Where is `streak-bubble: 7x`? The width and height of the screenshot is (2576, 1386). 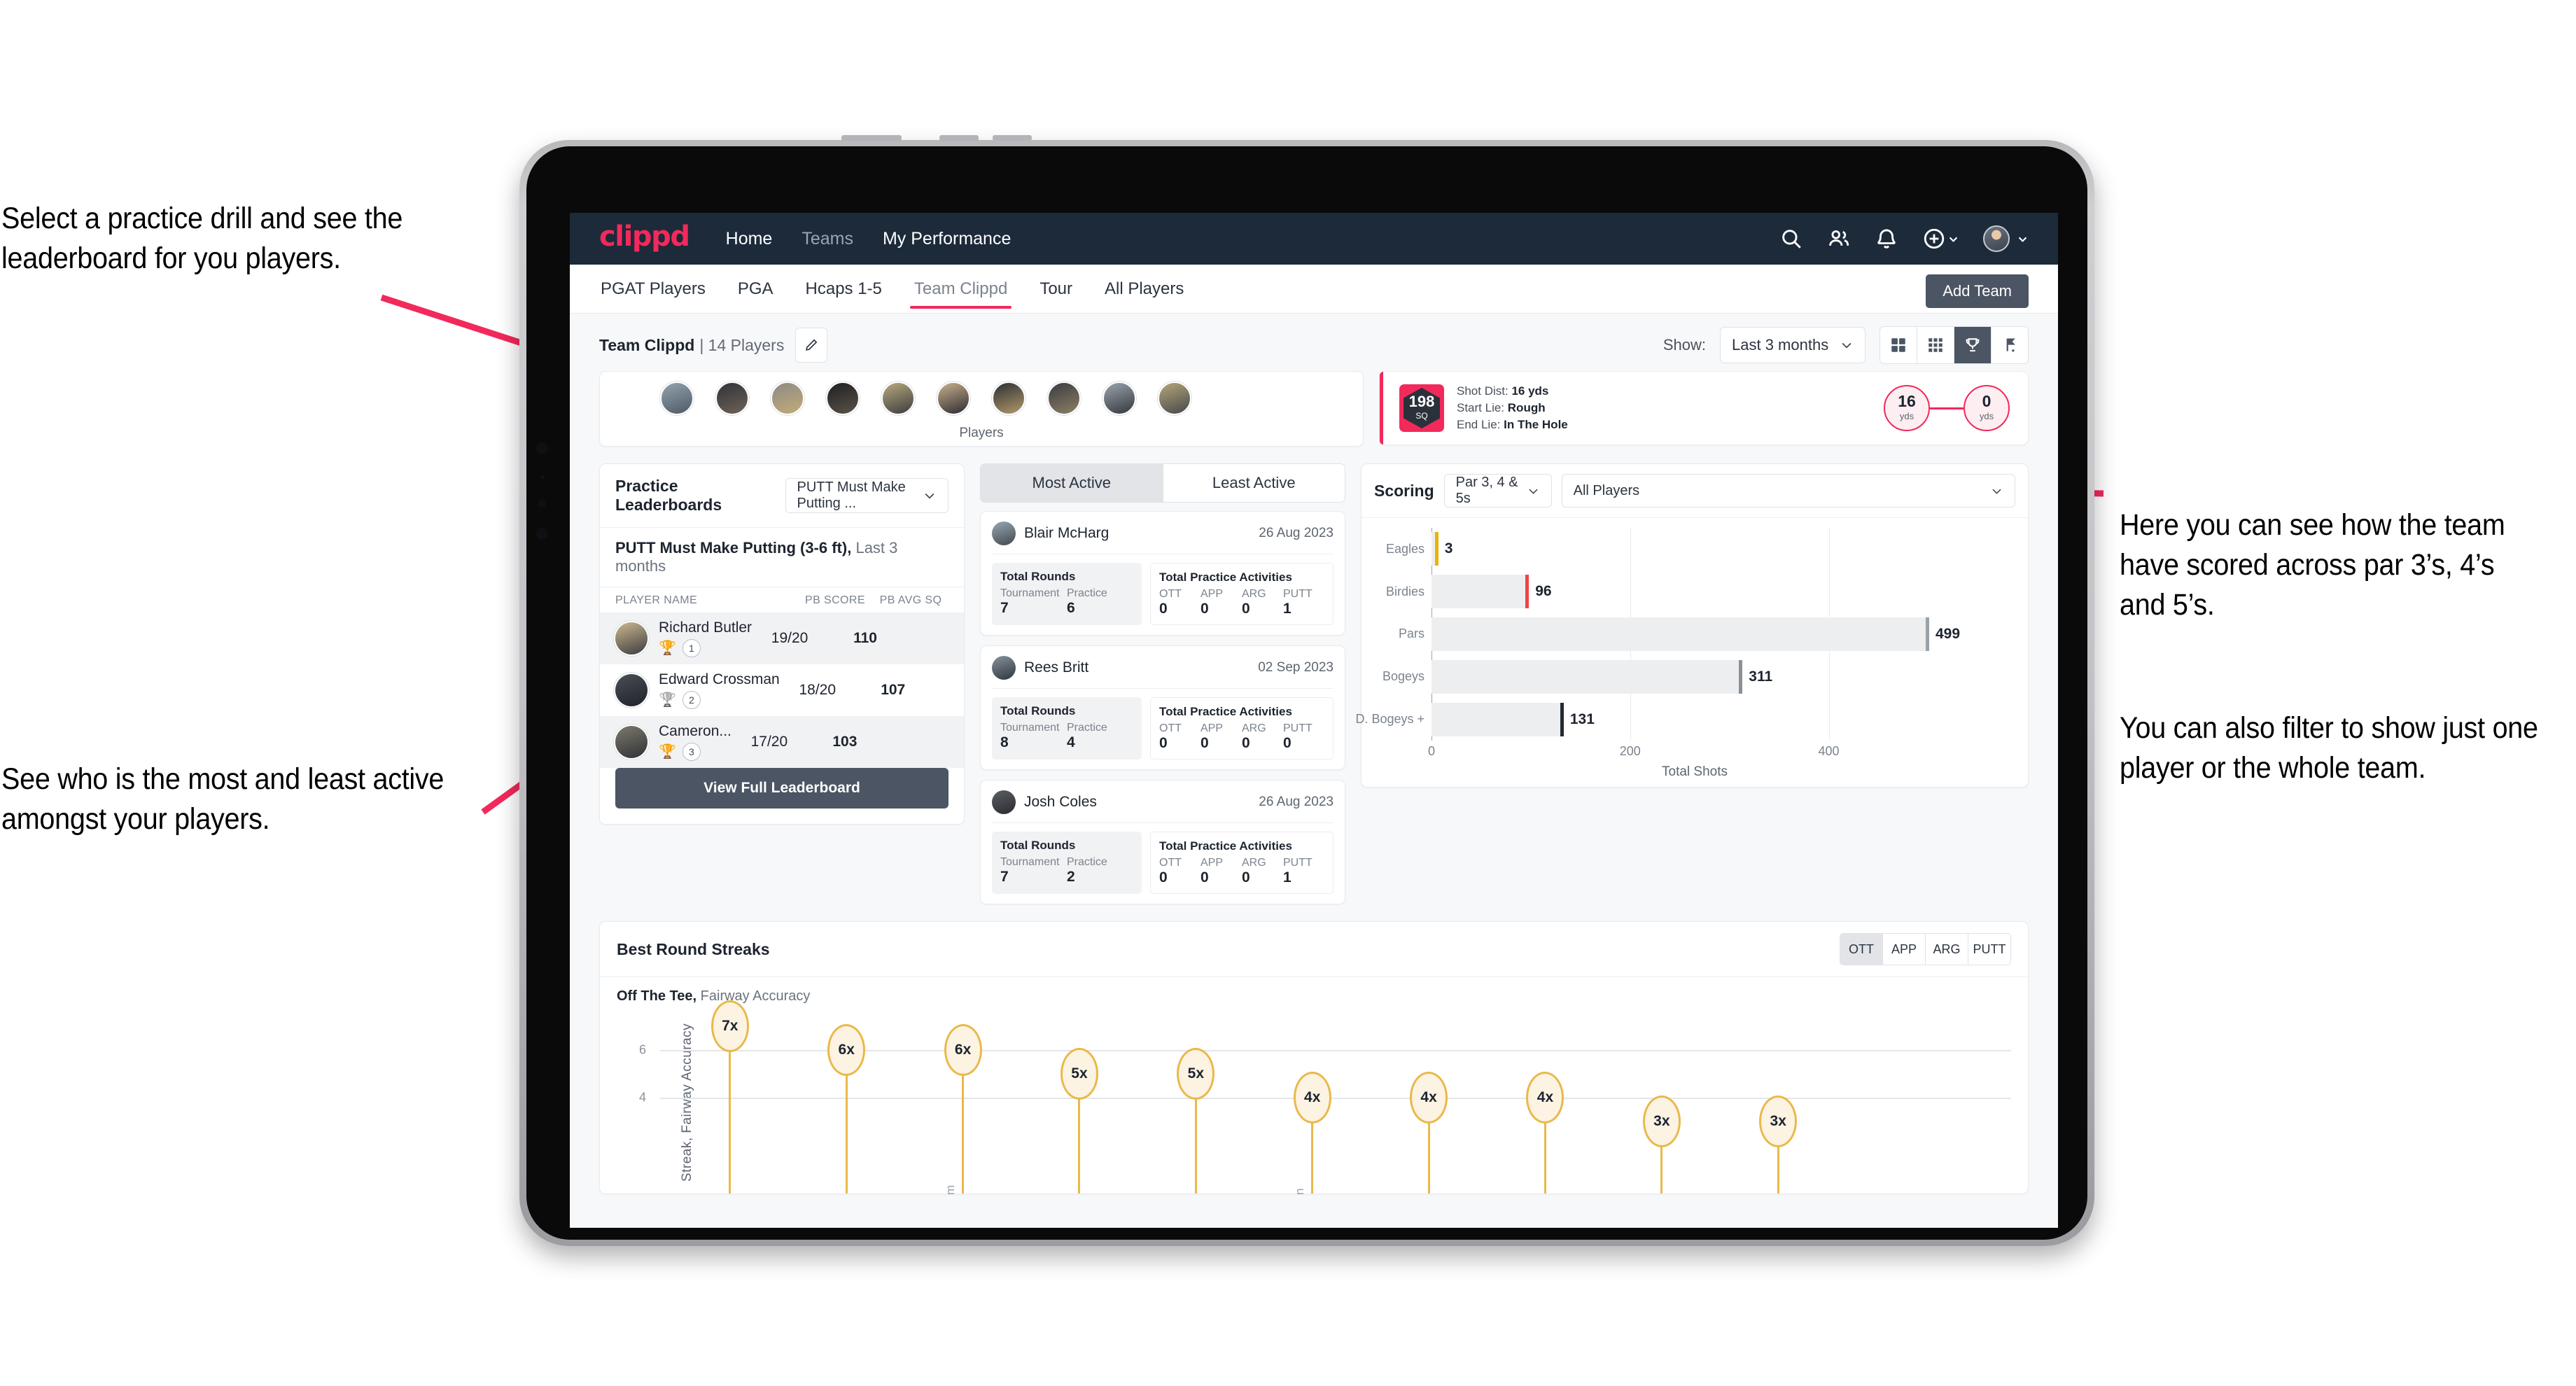 streak-bubble: 7x is located at coordinates (729, 1026).